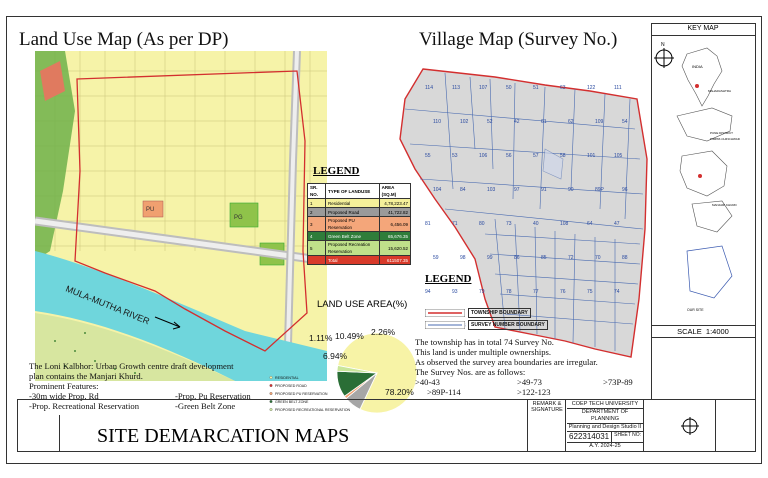 The image size is (768, 478). Describe the element at coordinates (721, 133) in the screenshot. I see `keymap-label: PUNE DISTRICT` at that location.